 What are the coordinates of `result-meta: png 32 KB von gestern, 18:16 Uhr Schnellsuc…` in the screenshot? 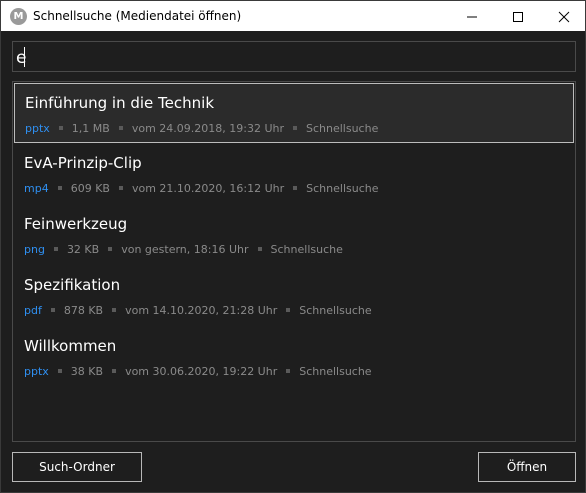 It's located at (183, 249).